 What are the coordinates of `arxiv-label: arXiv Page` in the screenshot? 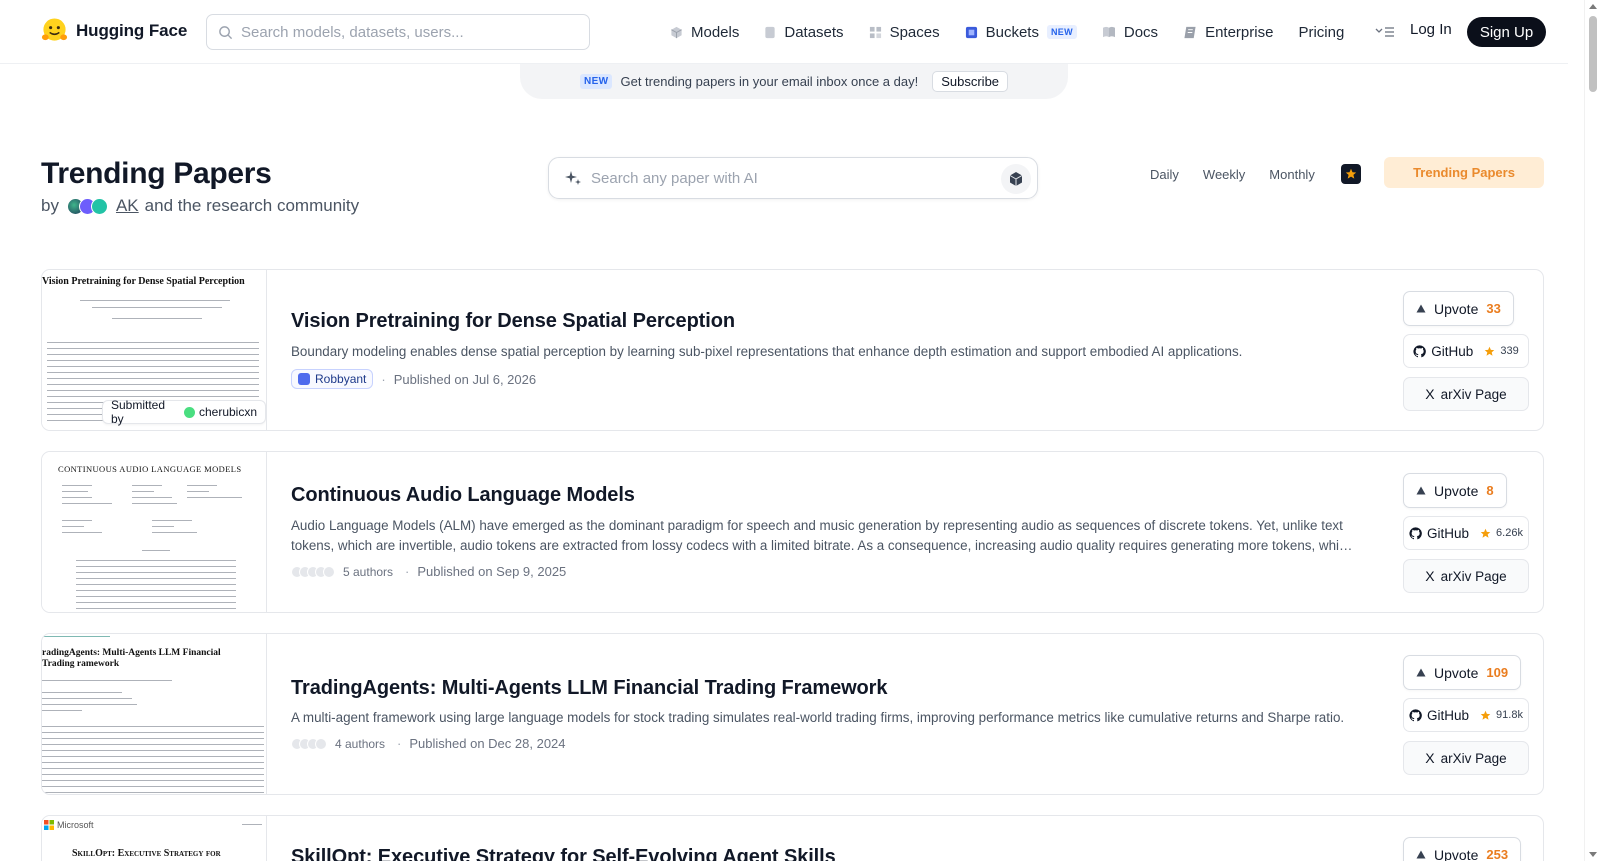 It's located at (1473, 394).